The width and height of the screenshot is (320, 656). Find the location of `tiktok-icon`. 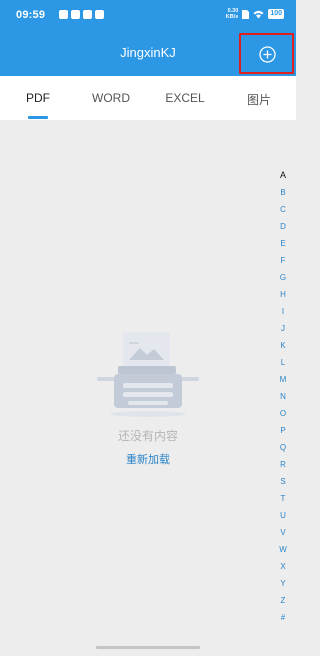

tiktok-icon is located at coordinates (87, 14).